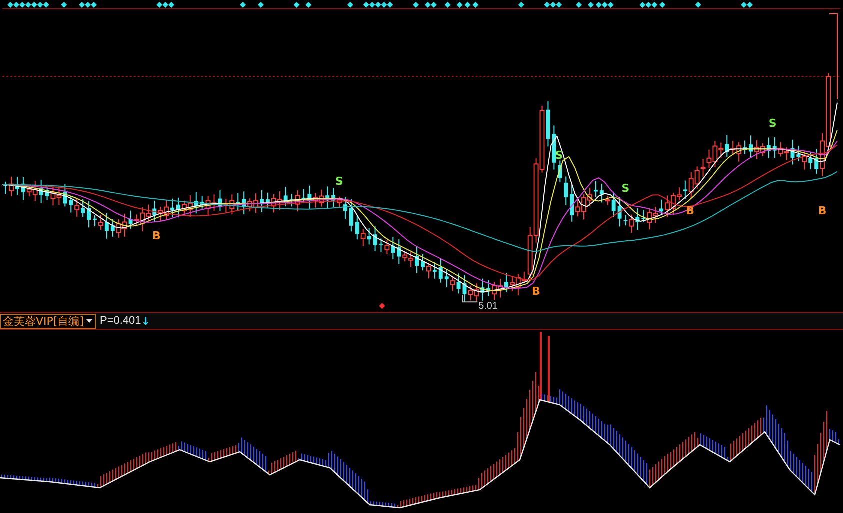 The height and width of the screenshot is (513, 843). What do you see at coordinates (121, 321) in the screenshot?
I see `indicator-reading: P=0.401` at bounding box center [121, 321].